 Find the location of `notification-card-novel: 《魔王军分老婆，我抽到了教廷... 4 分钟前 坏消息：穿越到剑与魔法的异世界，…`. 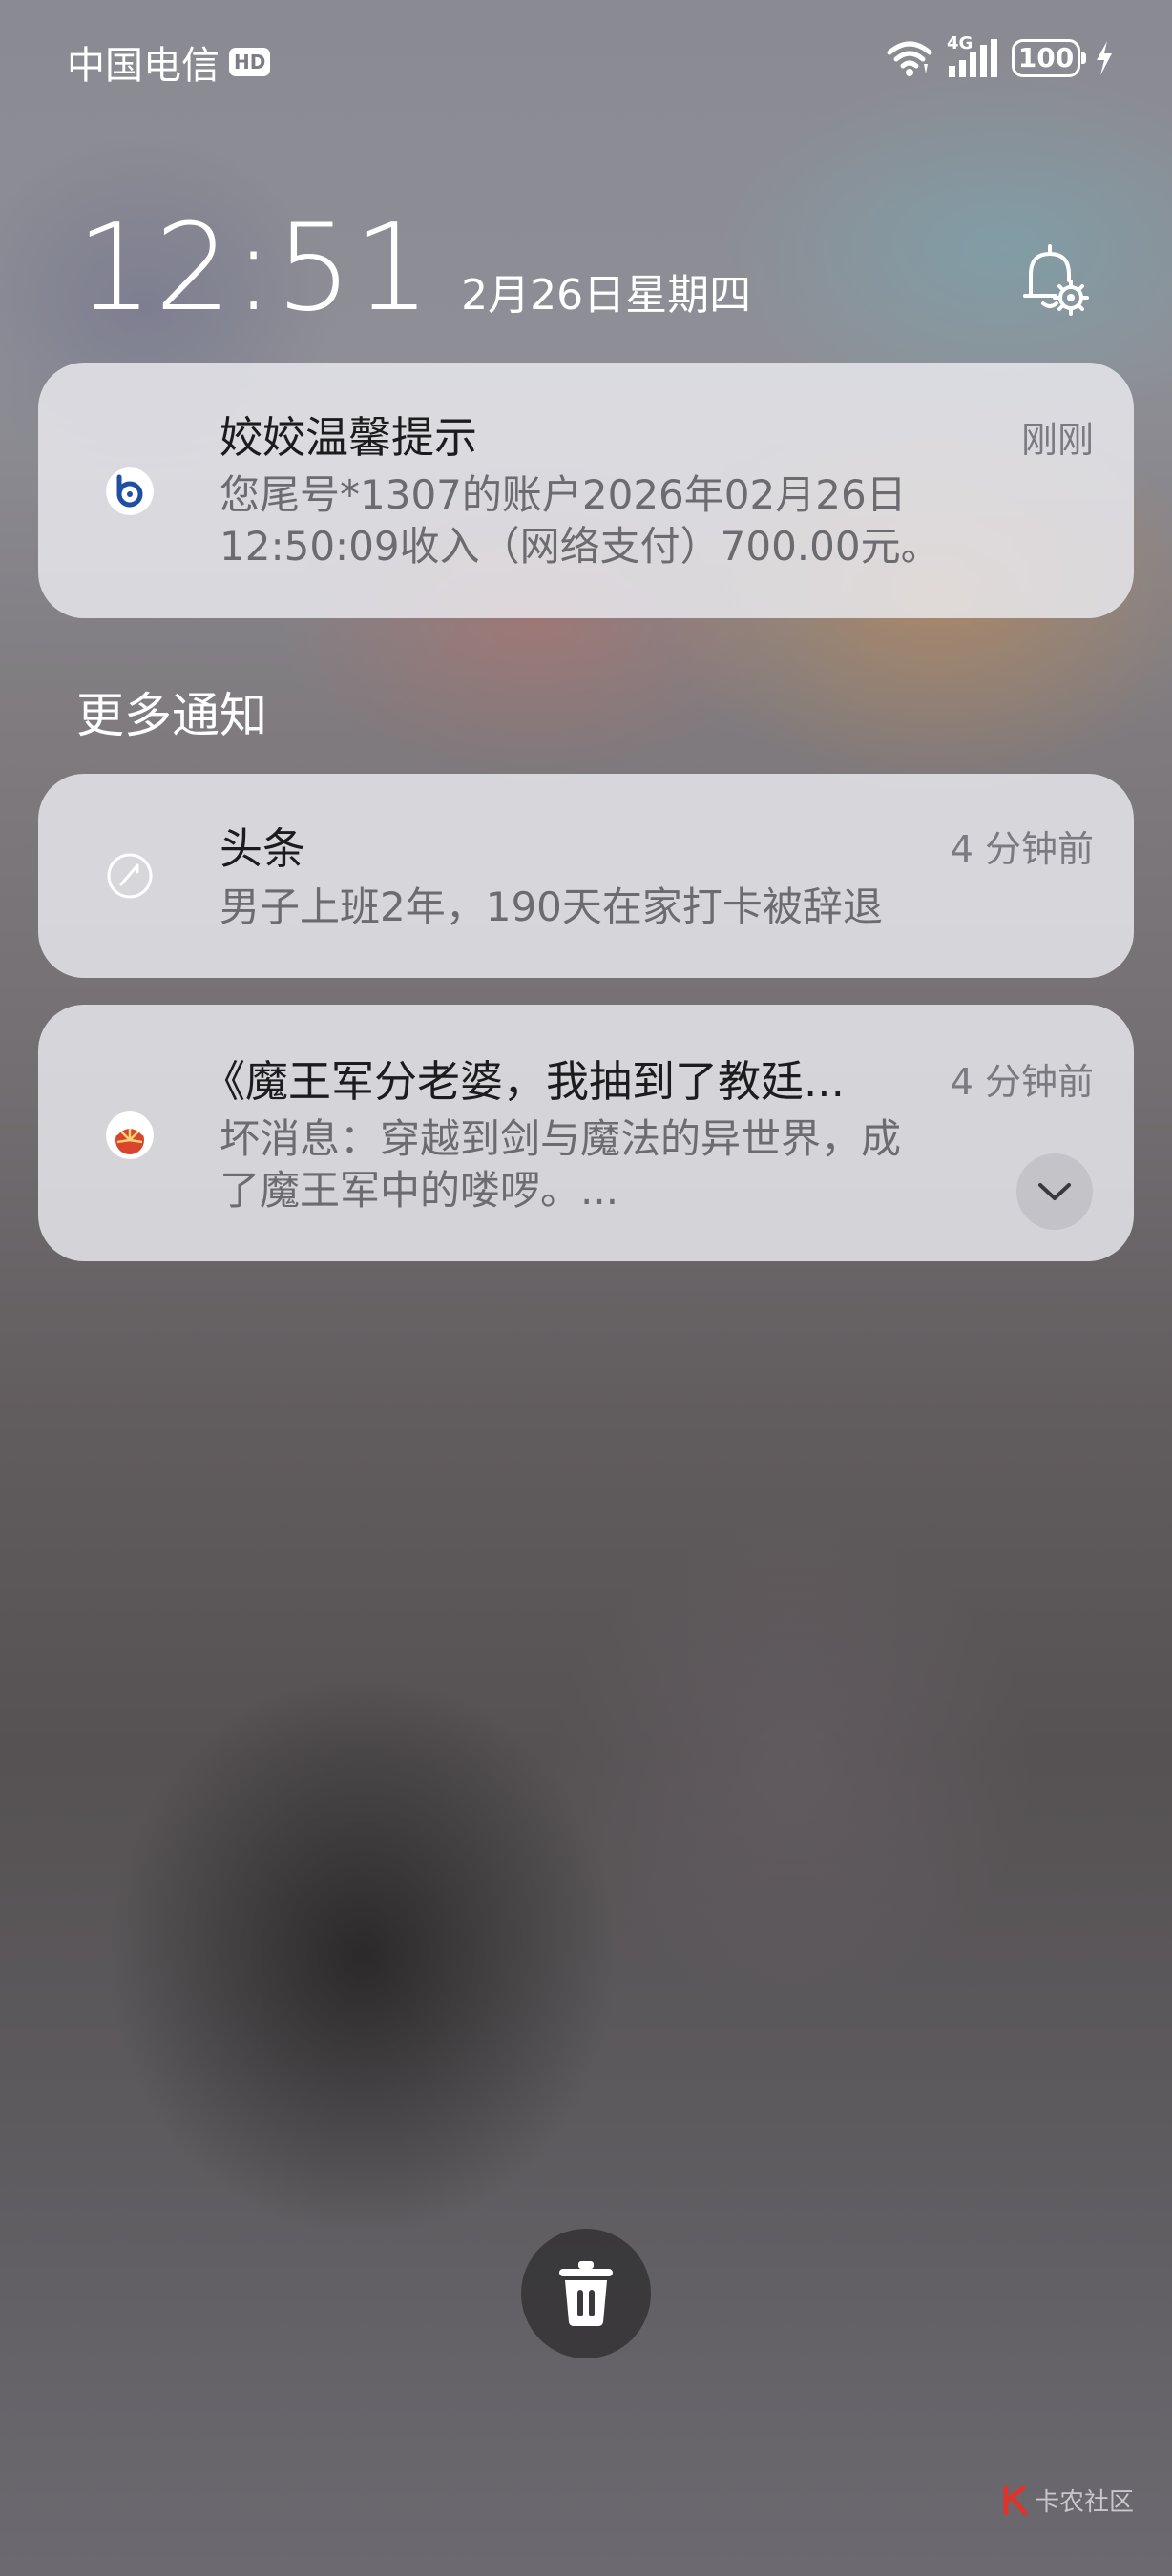

notification-card-novel: 《魔王军分老婆，我抽到了教廷... 4 分钟前 坏消息：穿越到剑与魔法的异世界，… is located at coordinates (586, 1133).